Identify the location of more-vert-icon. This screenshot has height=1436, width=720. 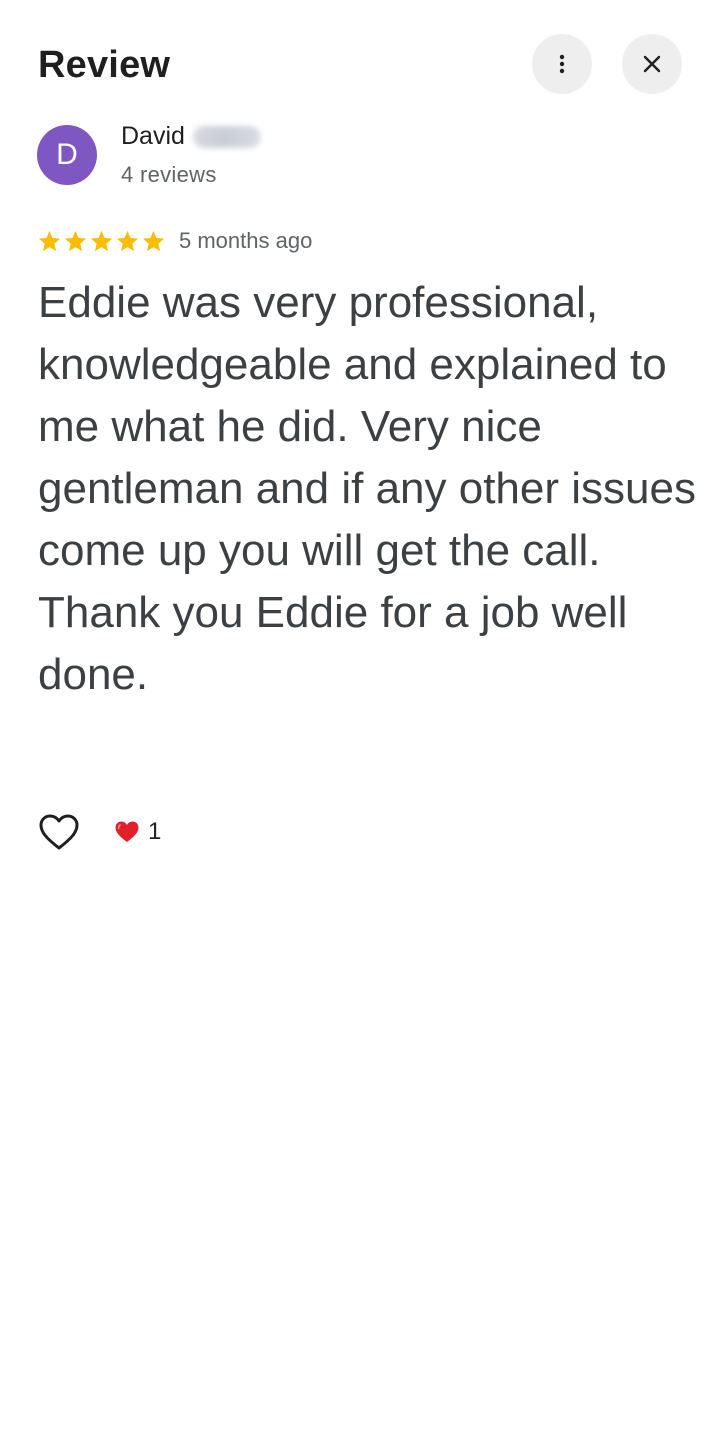
(562, 64).